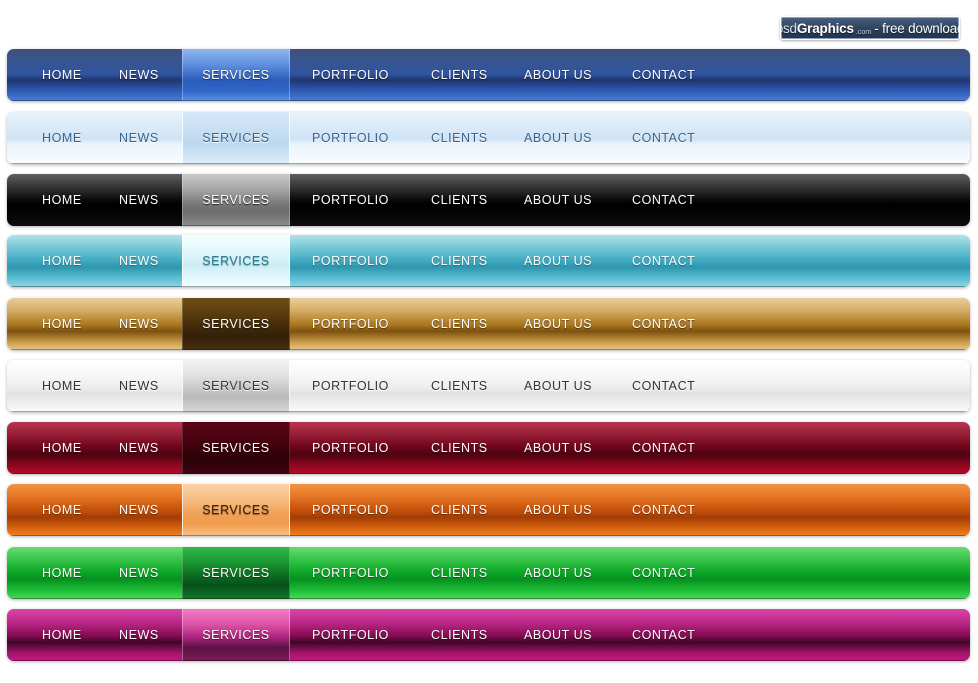 The width and height of the screenshot is (978, 683). I want to click on nav-item-portfolio-magenta: PORTFOLIO, so click(350, 635).